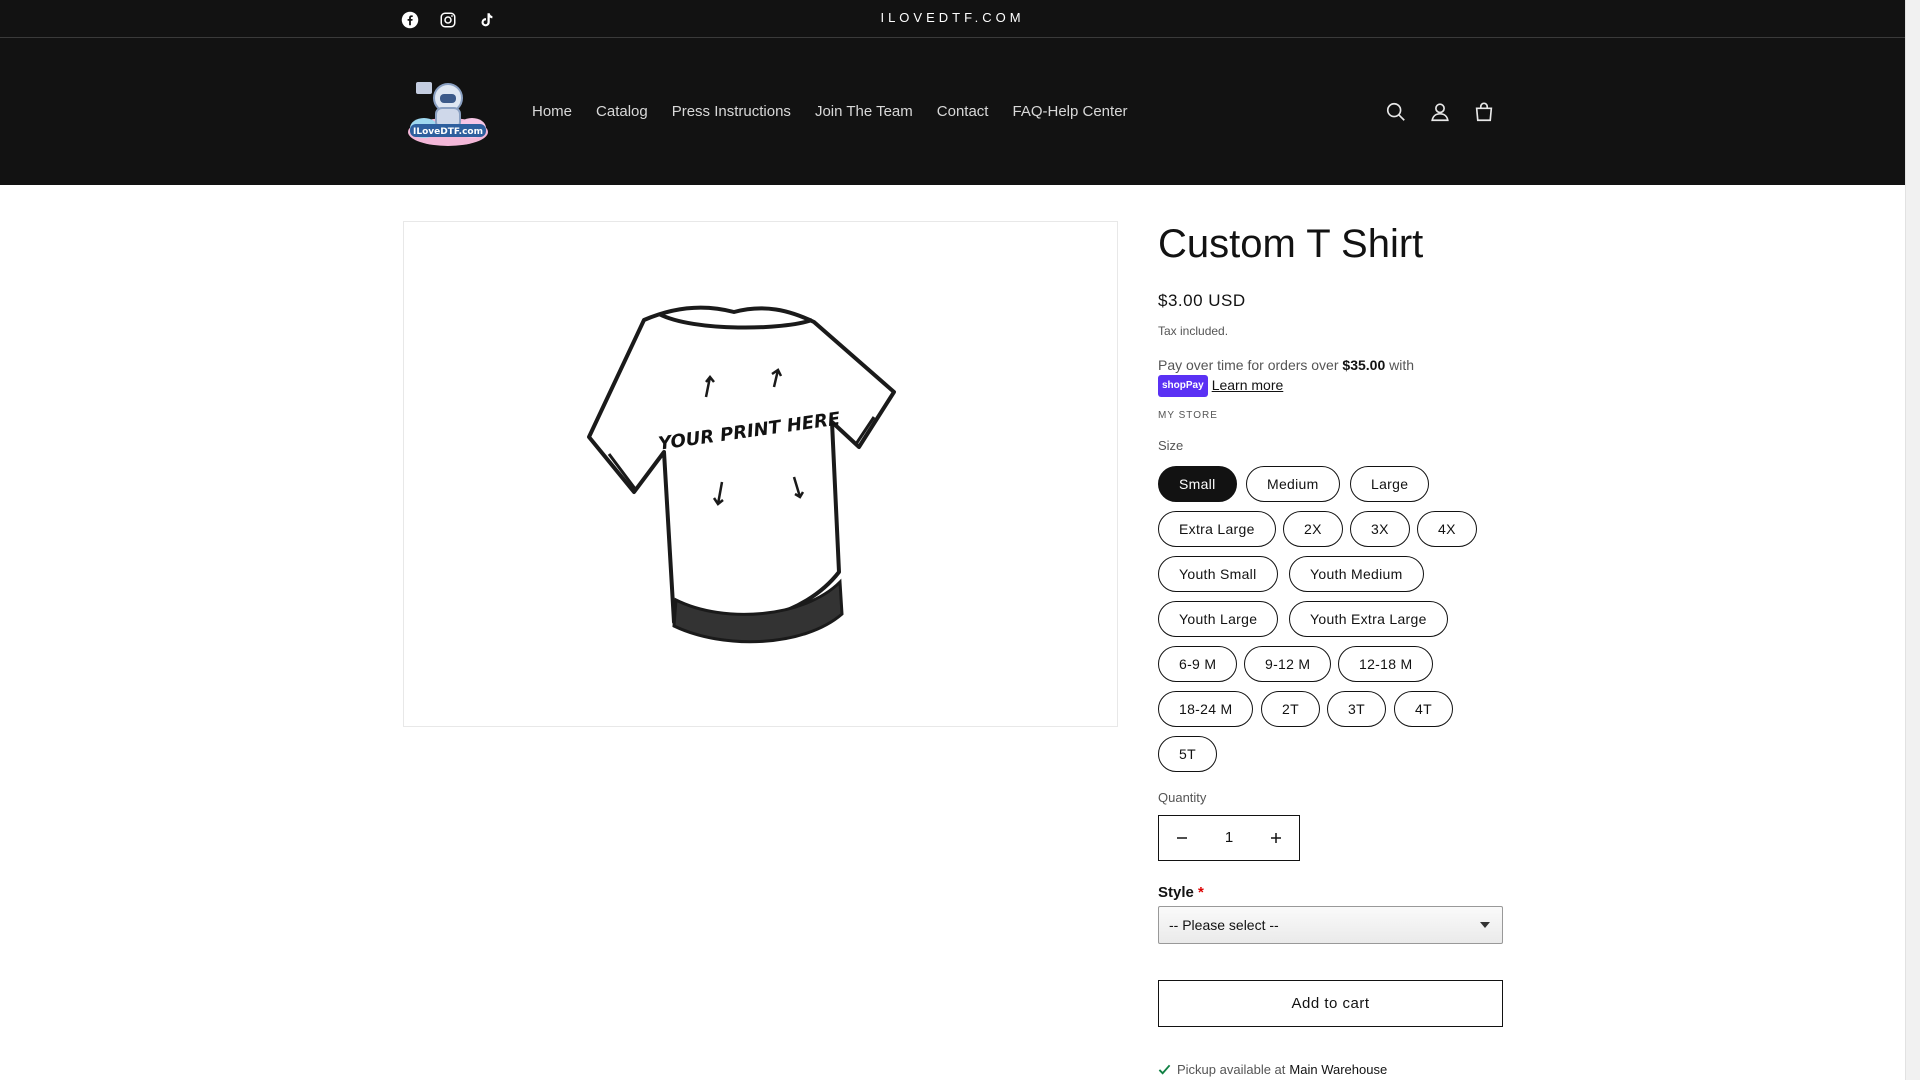  I want to click on tax-note: Tax included., so click(1193, 331).